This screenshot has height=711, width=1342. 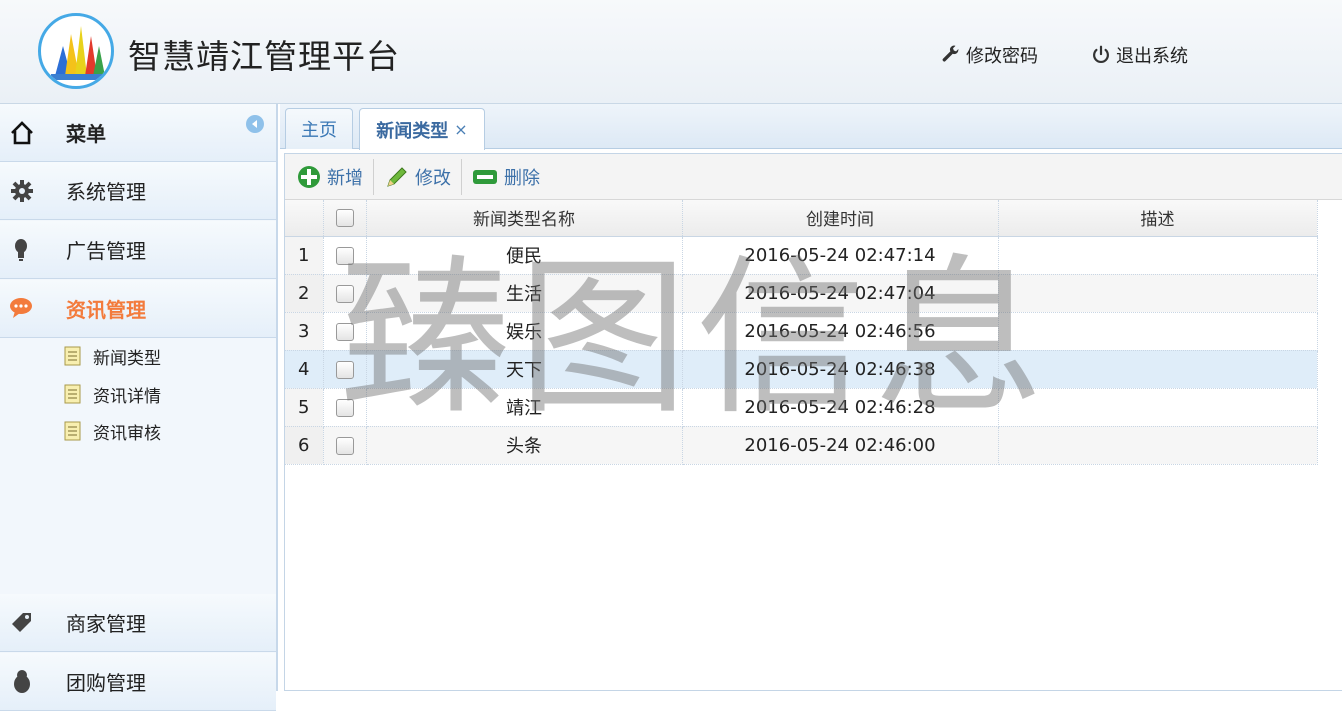 What do you see at coordinates (522, 178) in the screenshot?
I see `delete-label: 删除` at bounding box center [522, 178].